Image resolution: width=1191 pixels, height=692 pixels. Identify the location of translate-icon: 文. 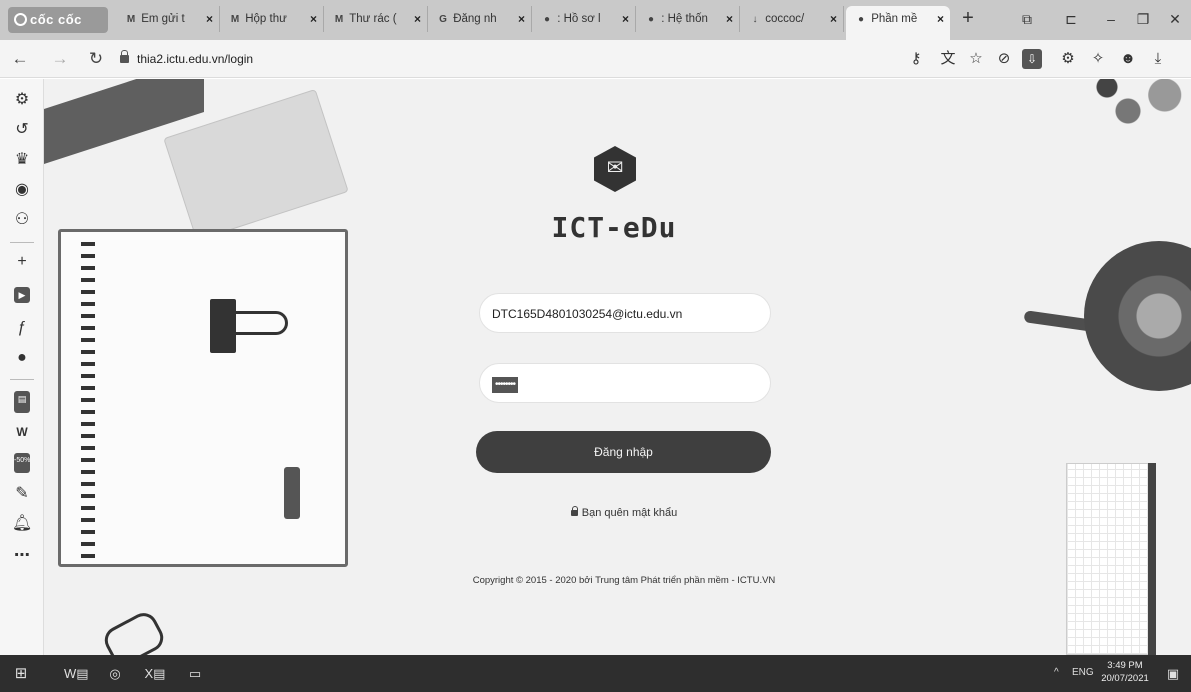
(948, 59).